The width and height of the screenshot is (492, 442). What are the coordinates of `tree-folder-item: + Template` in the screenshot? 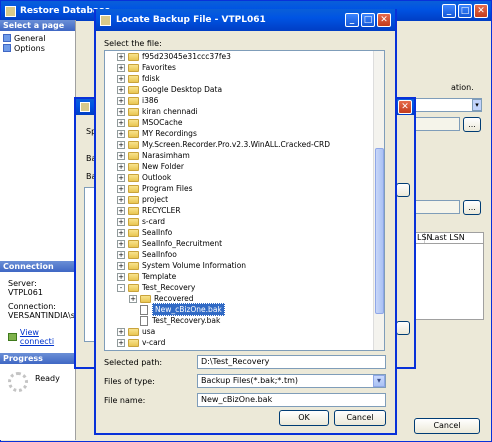 It's located at (146, 276).